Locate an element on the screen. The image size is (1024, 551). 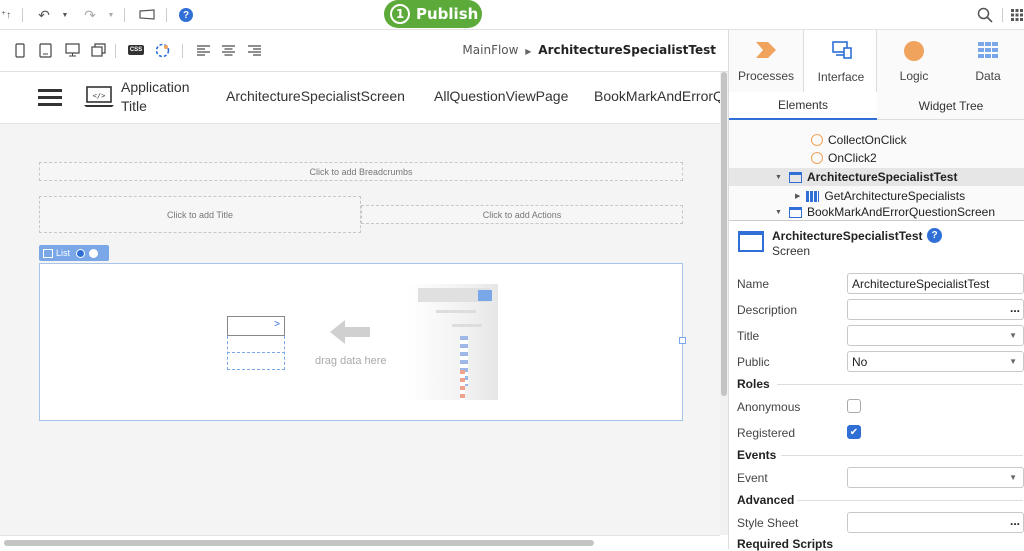
tab-logic: Logic is located at coordinates (914, 61).